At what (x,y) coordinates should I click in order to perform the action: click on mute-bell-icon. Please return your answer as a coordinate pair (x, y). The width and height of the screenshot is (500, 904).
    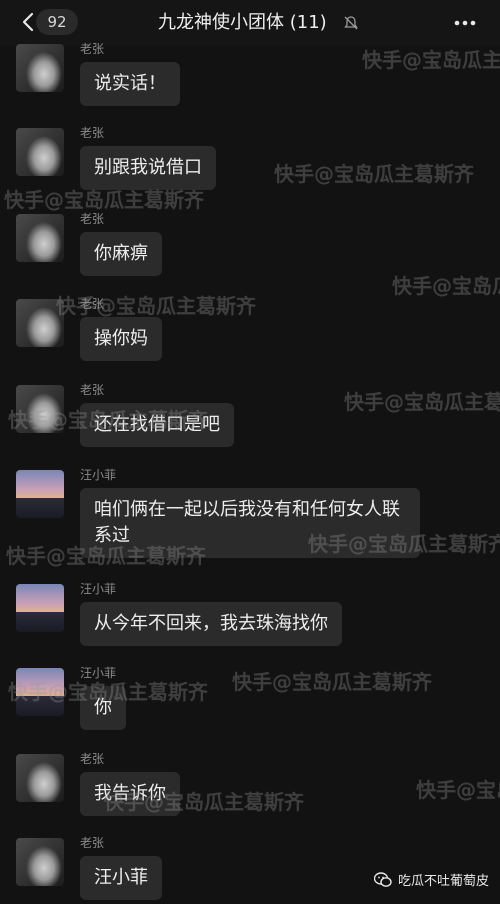
    Looking at the image, I should click on (351, 23).